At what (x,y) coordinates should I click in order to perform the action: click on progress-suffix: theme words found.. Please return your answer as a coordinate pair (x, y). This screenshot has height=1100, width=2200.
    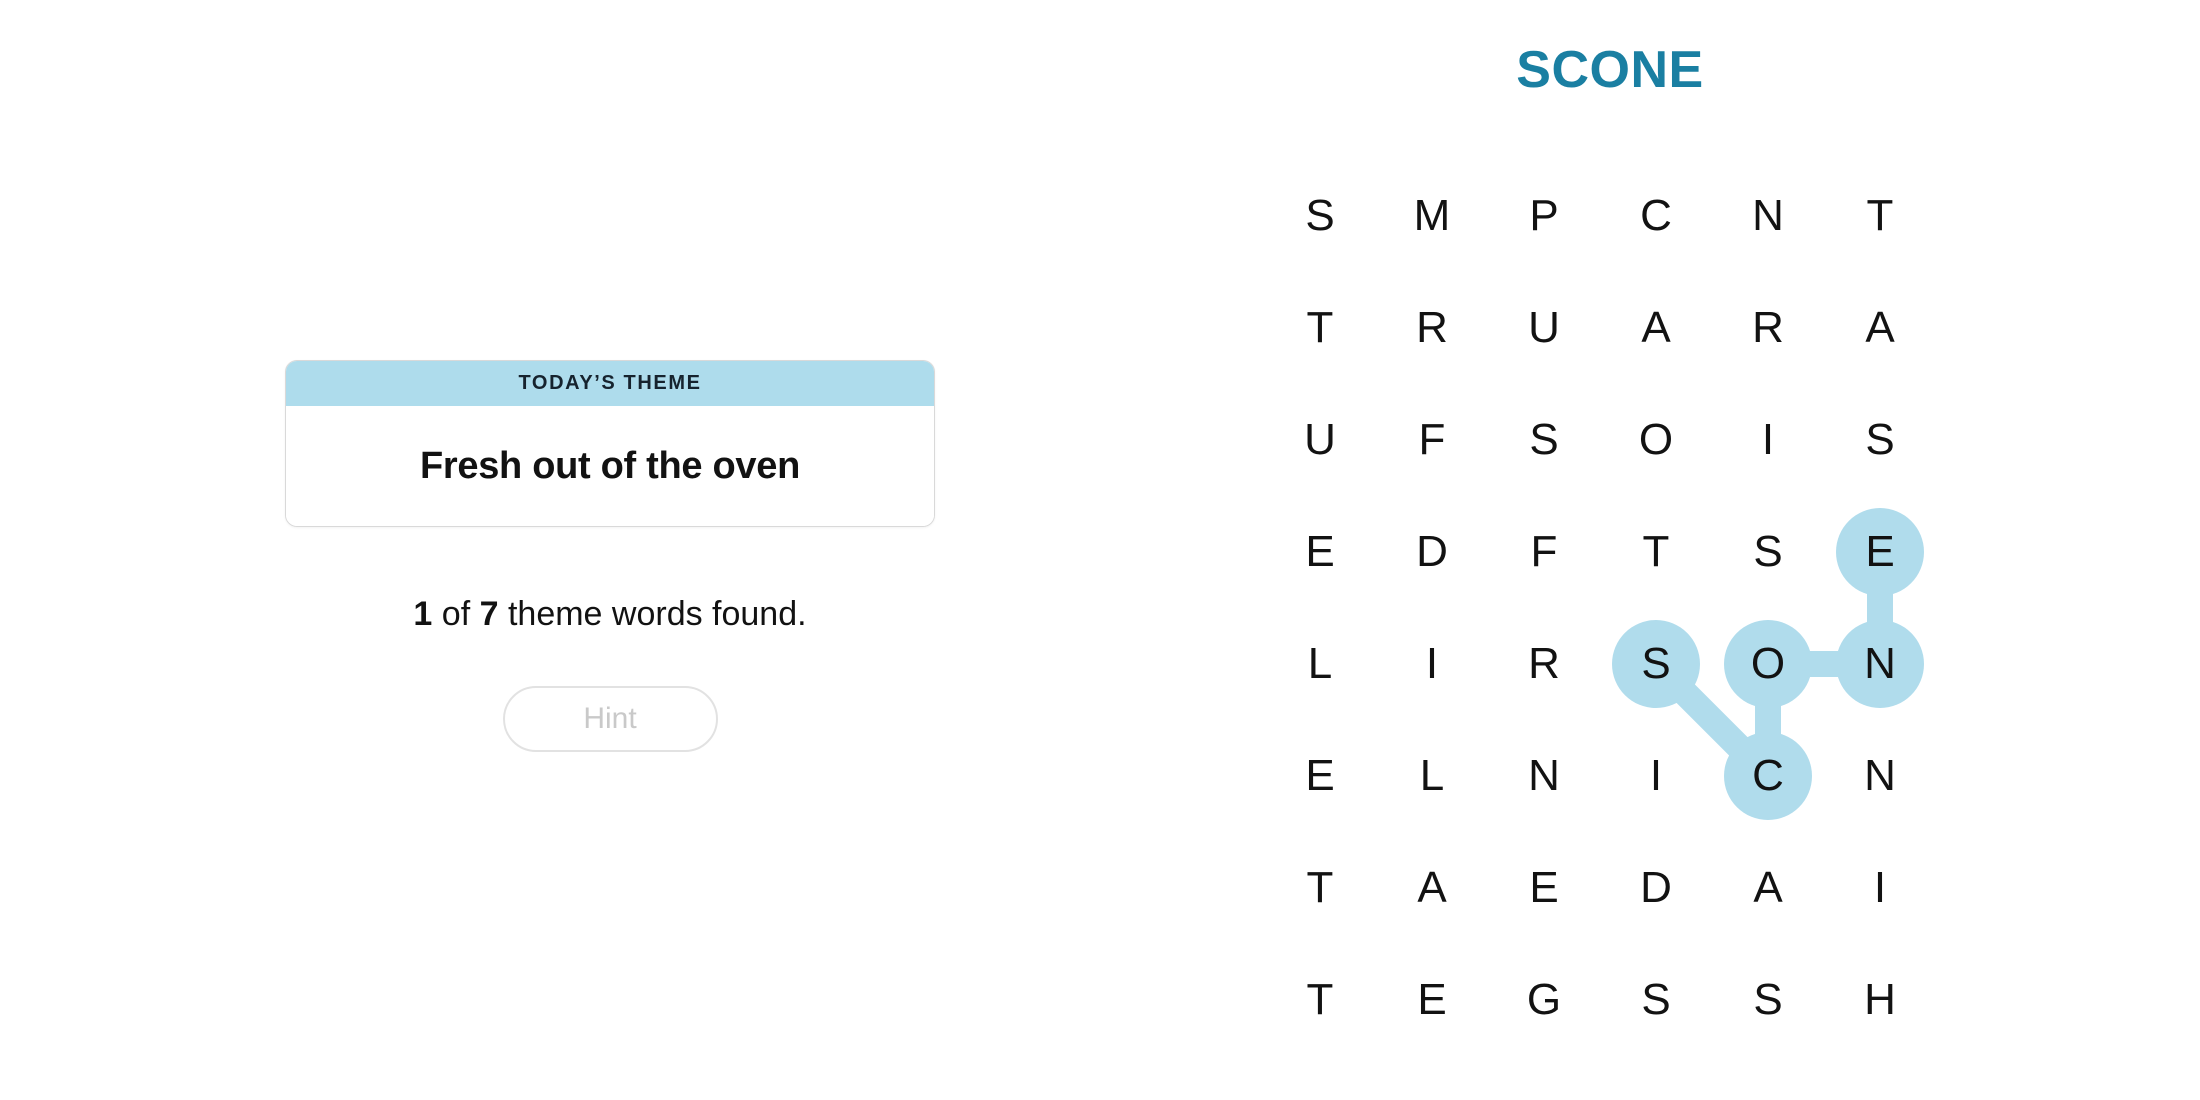
    Looking at the image, I should click on (652, 614).